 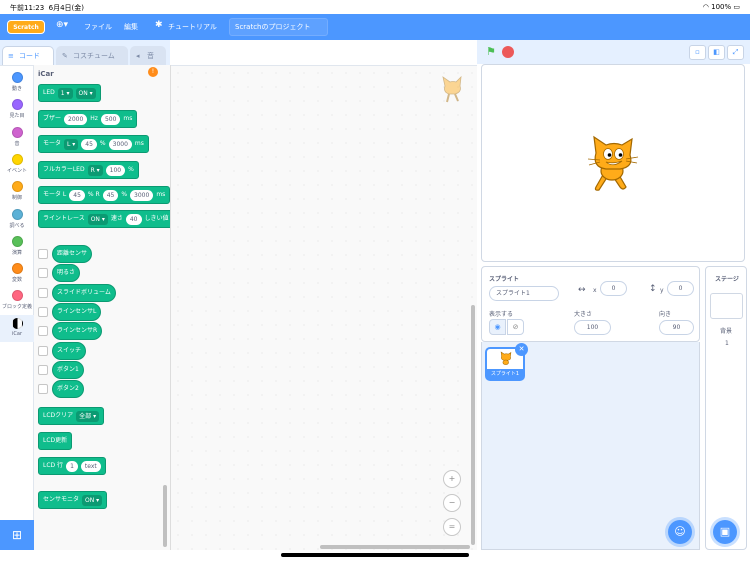 What do you see at coordinates (17, 535) in the screenshot?
I see `add-extension-button: ⊞` at bounding box center [17, 535].